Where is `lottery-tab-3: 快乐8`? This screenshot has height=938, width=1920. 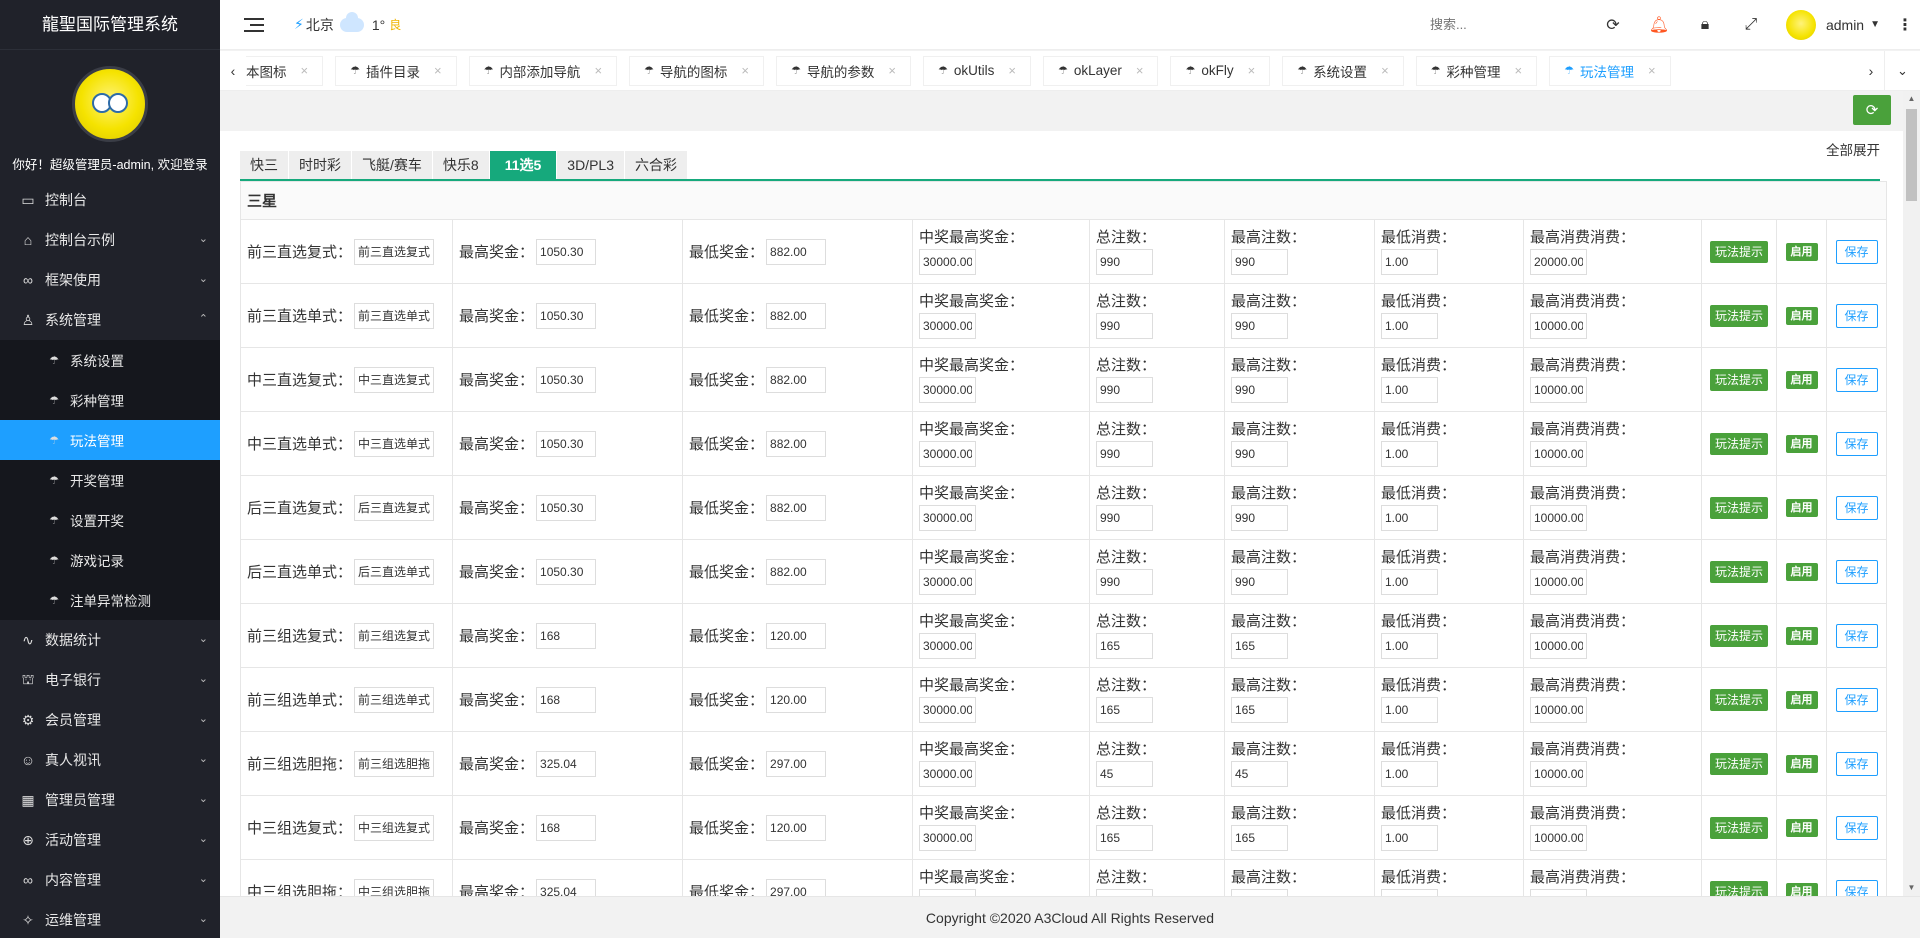 lottery-tab-3: 快乐8 is located at coordinates (460, 165).